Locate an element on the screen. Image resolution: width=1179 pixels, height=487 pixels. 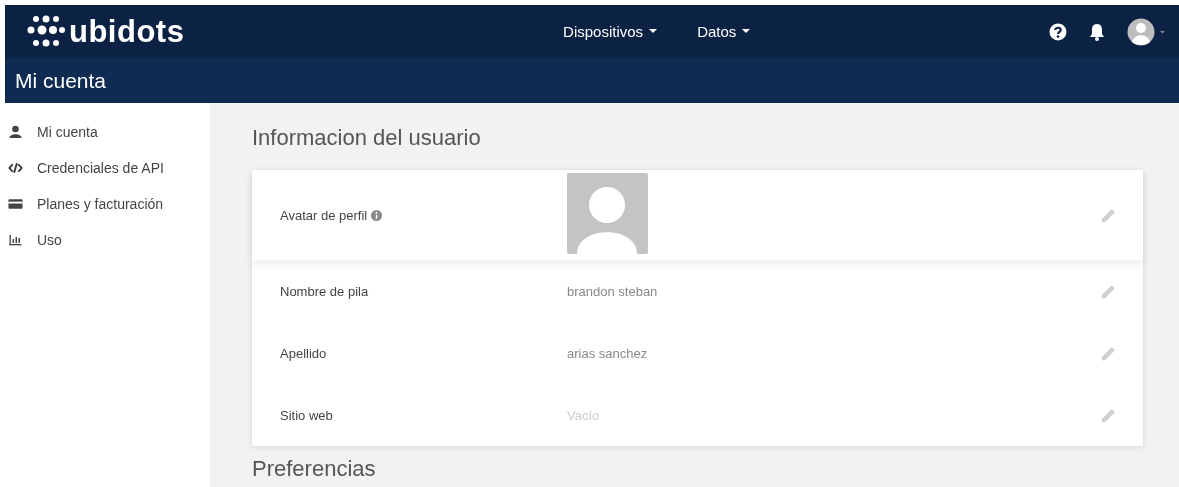
field-label: Nombre de pila is located at coordinates (324, 291).